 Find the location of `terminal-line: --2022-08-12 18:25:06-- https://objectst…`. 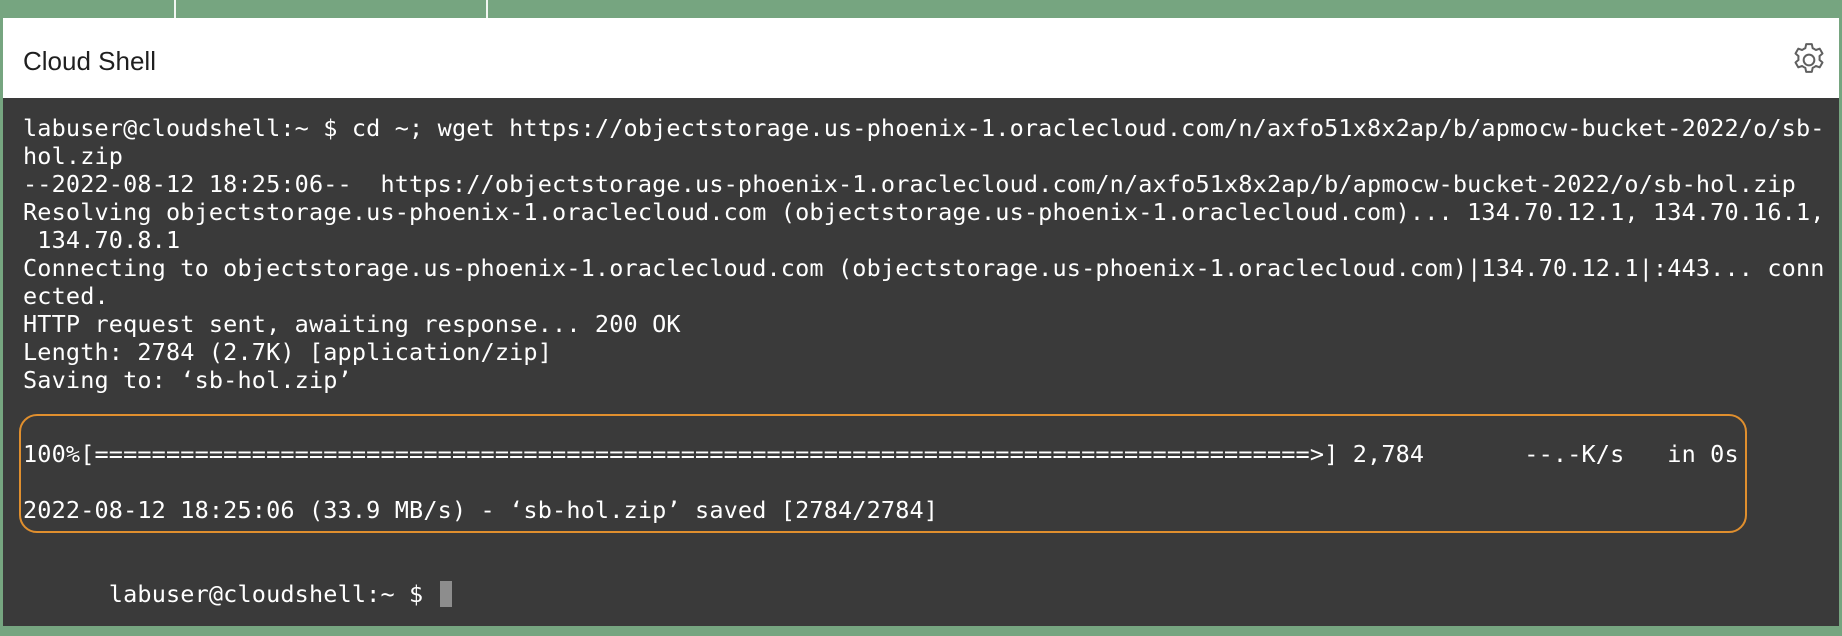

terminal-line: --2022-08-12 18:25:06-- https://objectst… is located at coordinates (909, 184).